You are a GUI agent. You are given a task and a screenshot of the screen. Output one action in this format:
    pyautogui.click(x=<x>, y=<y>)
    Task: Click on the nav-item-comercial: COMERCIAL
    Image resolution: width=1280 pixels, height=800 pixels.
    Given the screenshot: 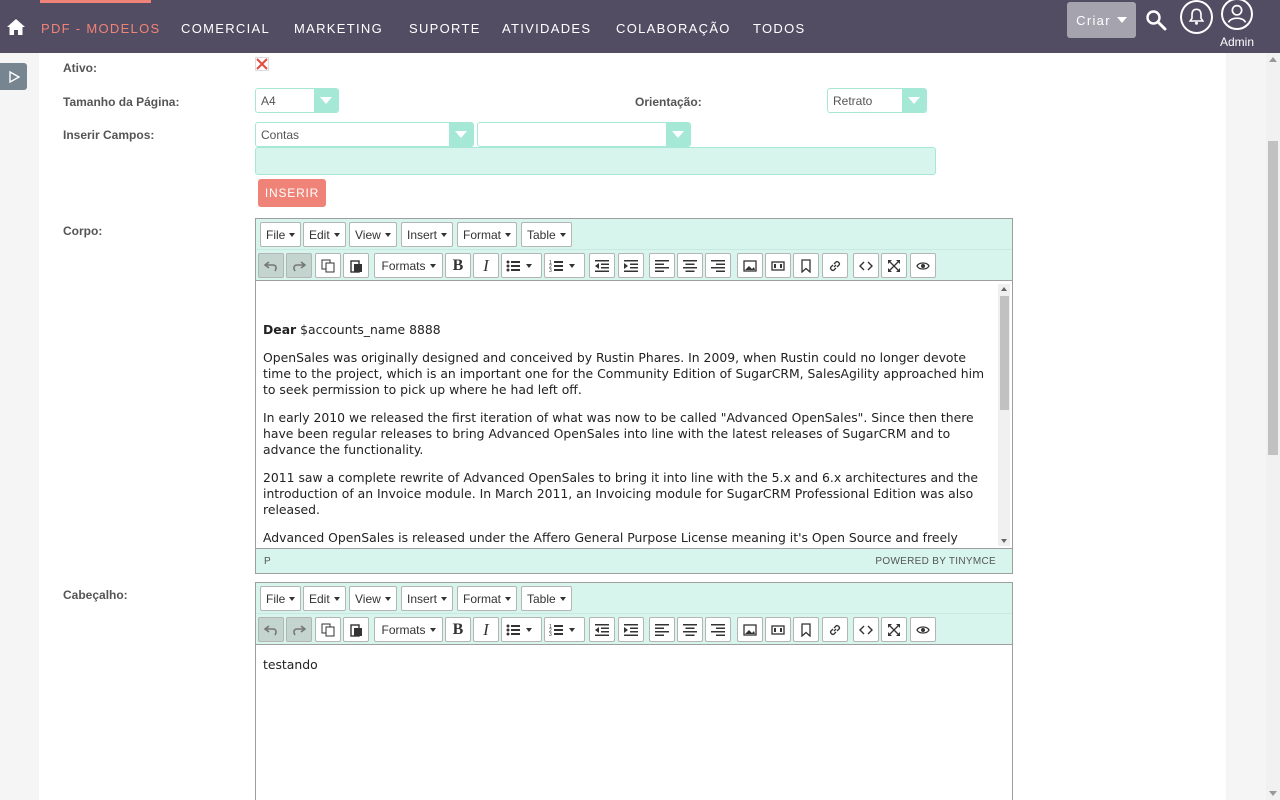 What is the action you would take?
    pyautogui.click(x=225, y=28)
    